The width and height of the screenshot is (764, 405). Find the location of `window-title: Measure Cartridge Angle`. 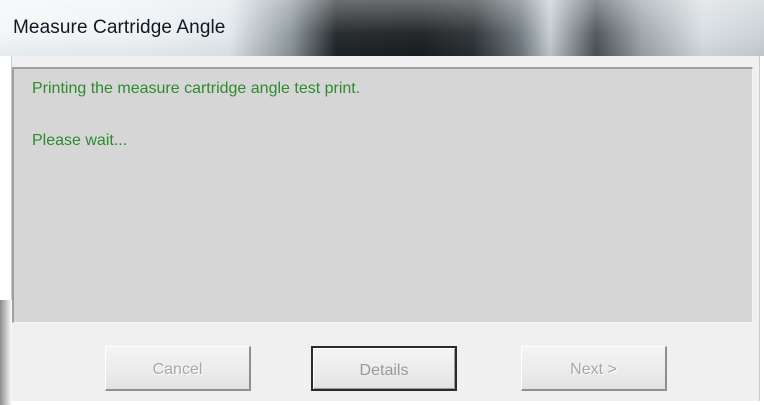

window-title: Measure Cartridge Angle is located at coordinates (119, 27).